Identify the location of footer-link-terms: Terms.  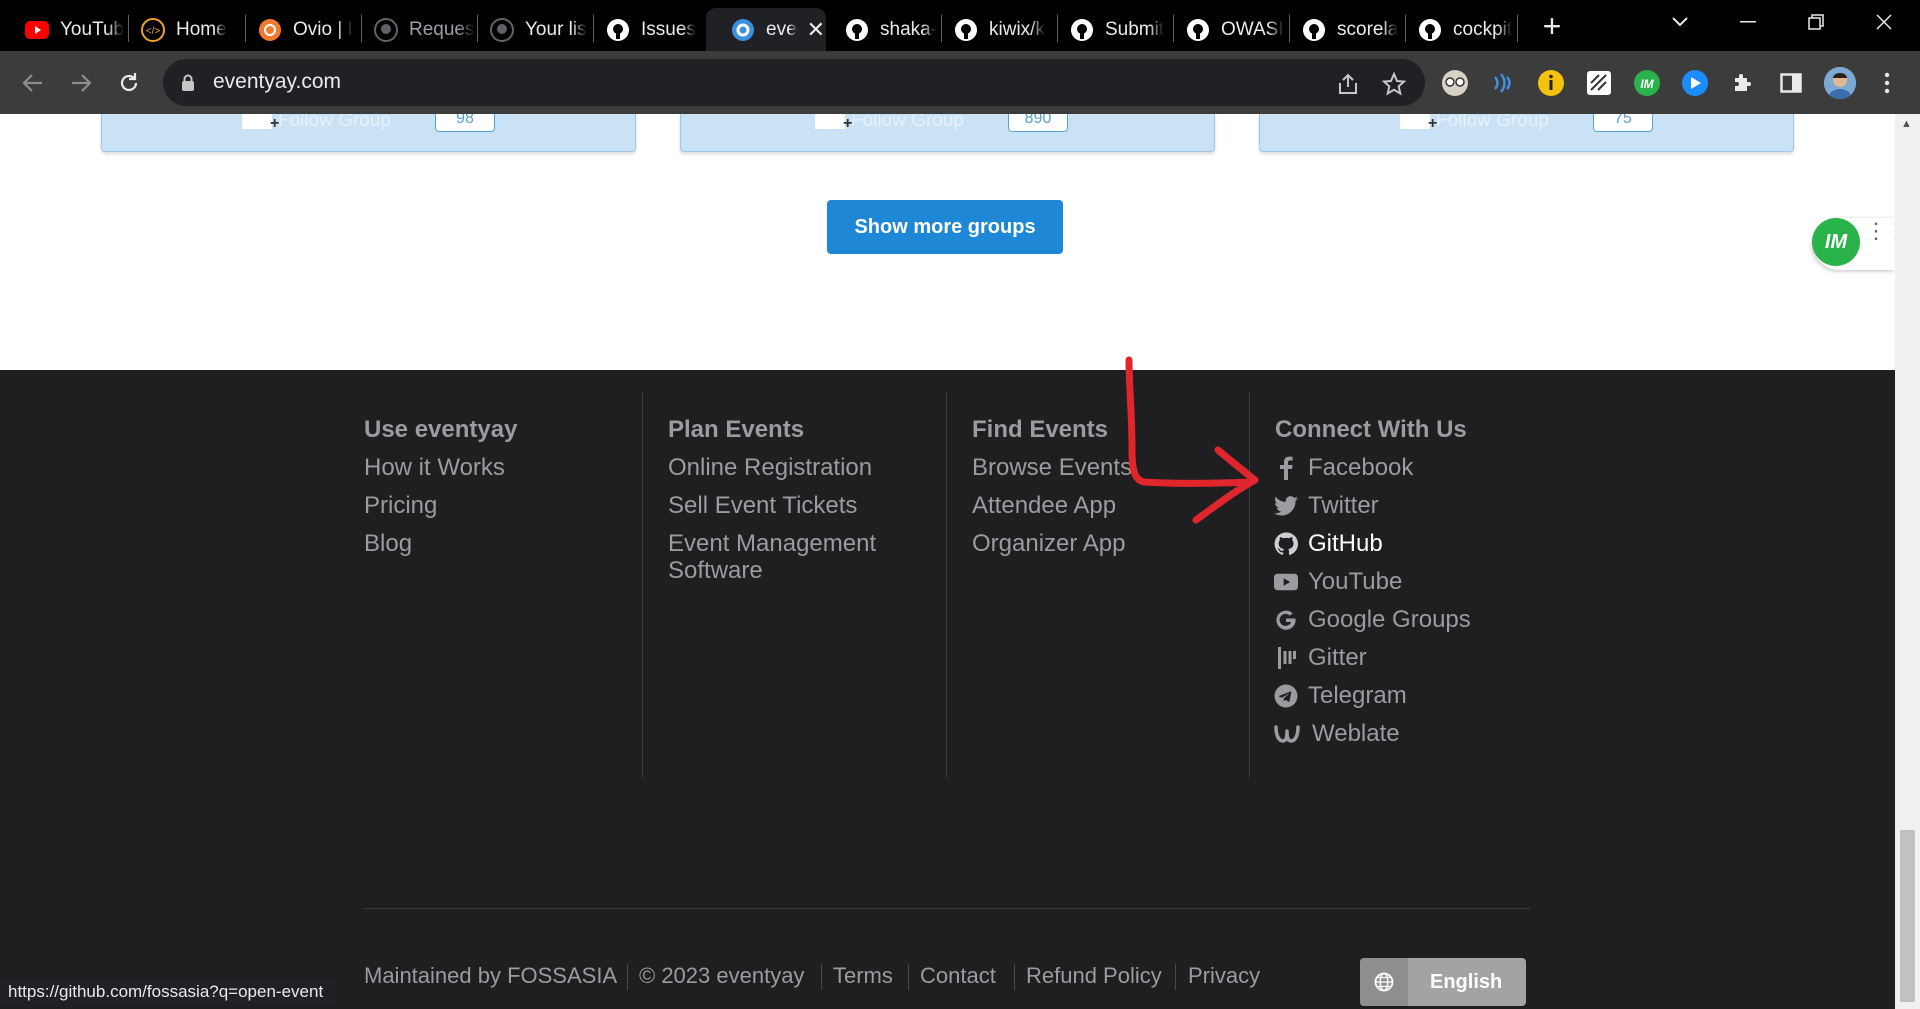
(863, 976).